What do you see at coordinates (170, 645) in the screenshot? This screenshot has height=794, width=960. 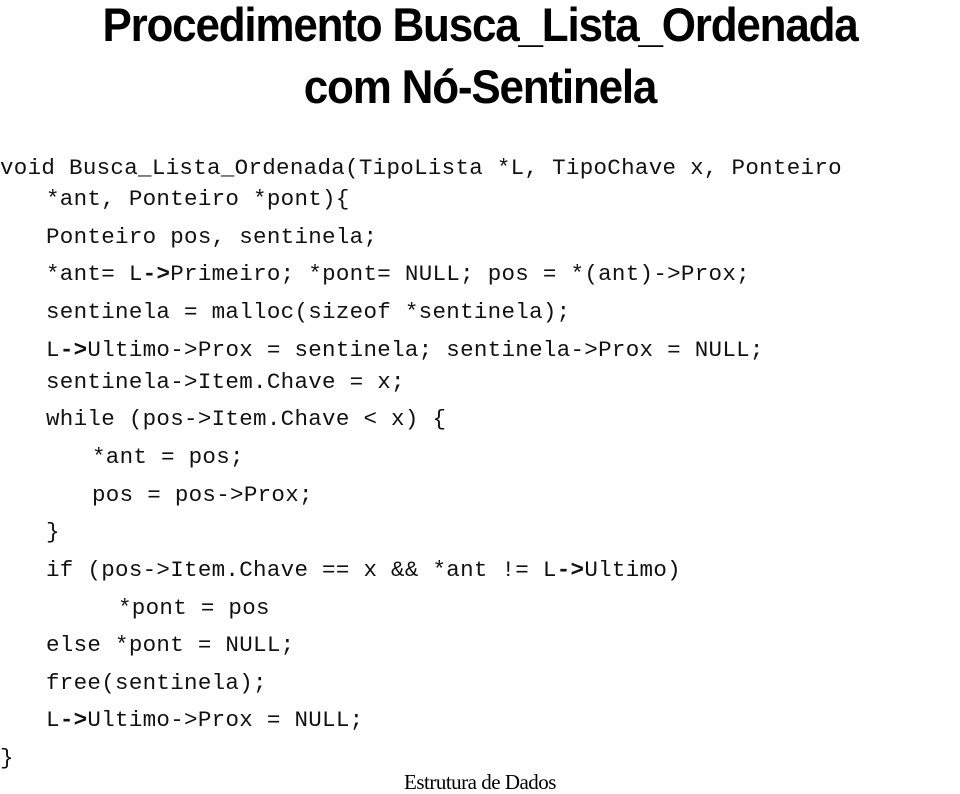 I see `code-line-else: else *pont = NULL;` at bounding box center [170, 645].